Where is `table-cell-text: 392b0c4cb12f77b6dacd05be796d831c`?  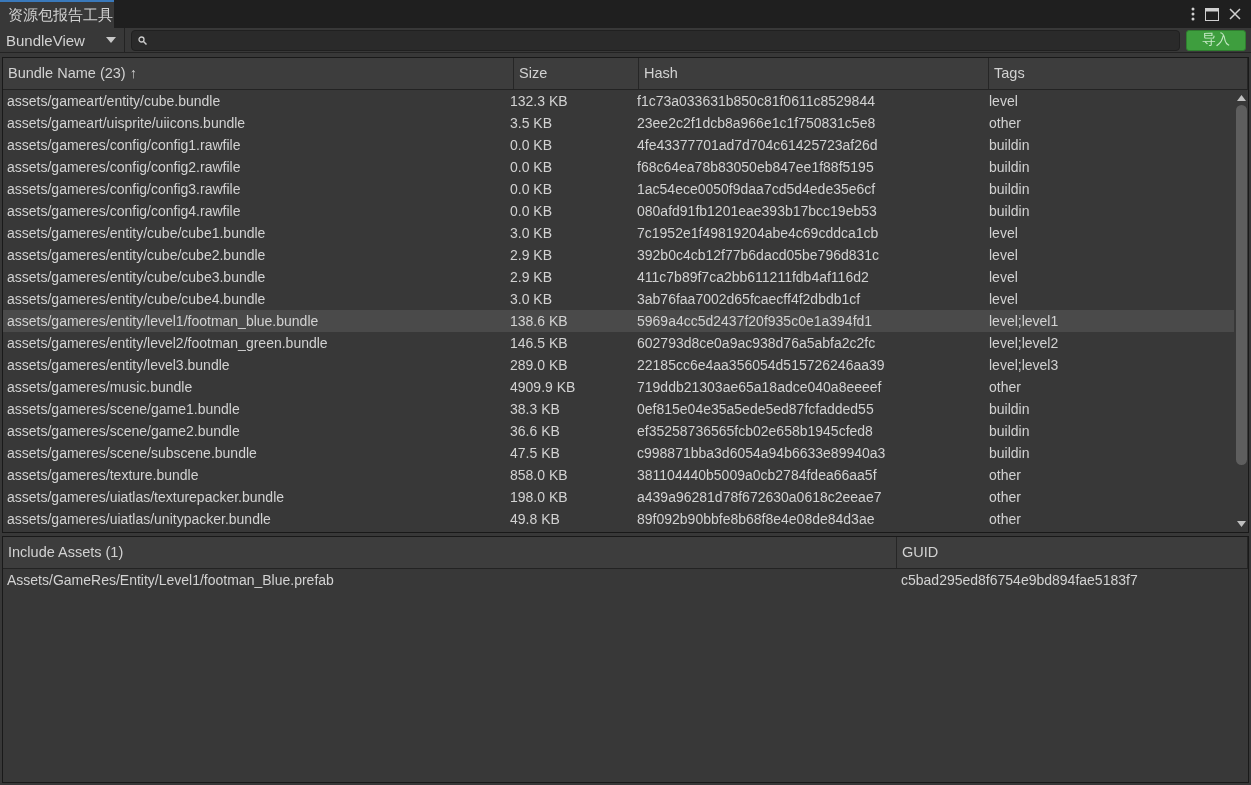
table-cell-text: 392b0c4cb12f77b6dacd05be796d831c is located at coordinates (758, 255).